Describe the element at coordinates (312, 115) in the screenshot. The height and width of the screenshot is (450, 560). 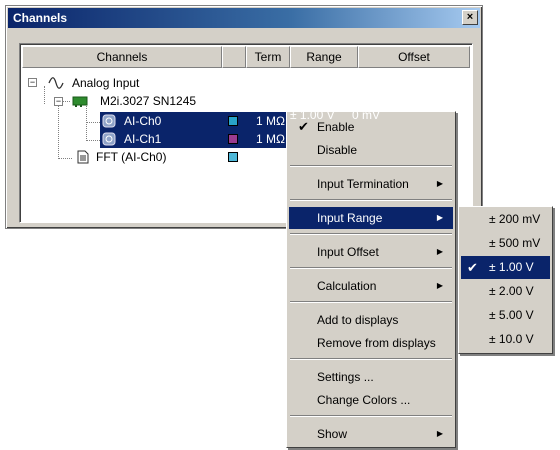
I see `range-value-ch0-partial: ± 1.00 V` at that location.